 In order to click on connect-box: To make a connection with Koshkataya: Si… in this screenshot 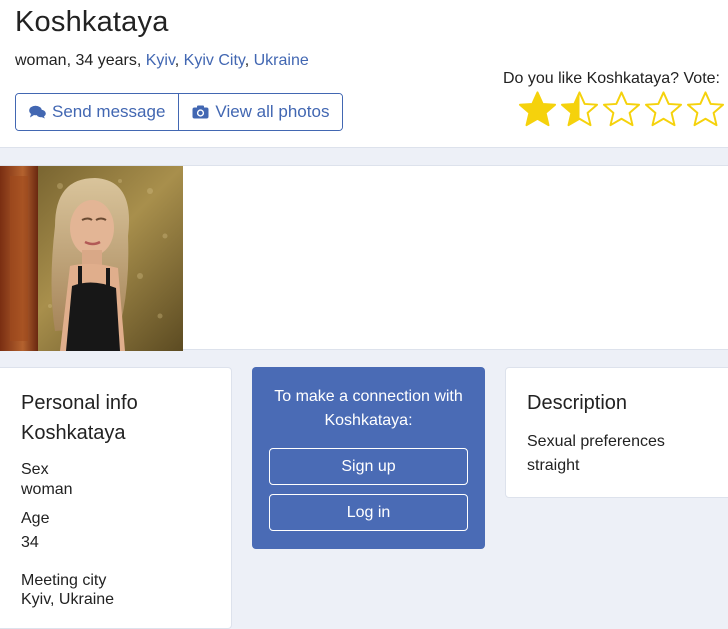, I will do `click(368, 458)`.